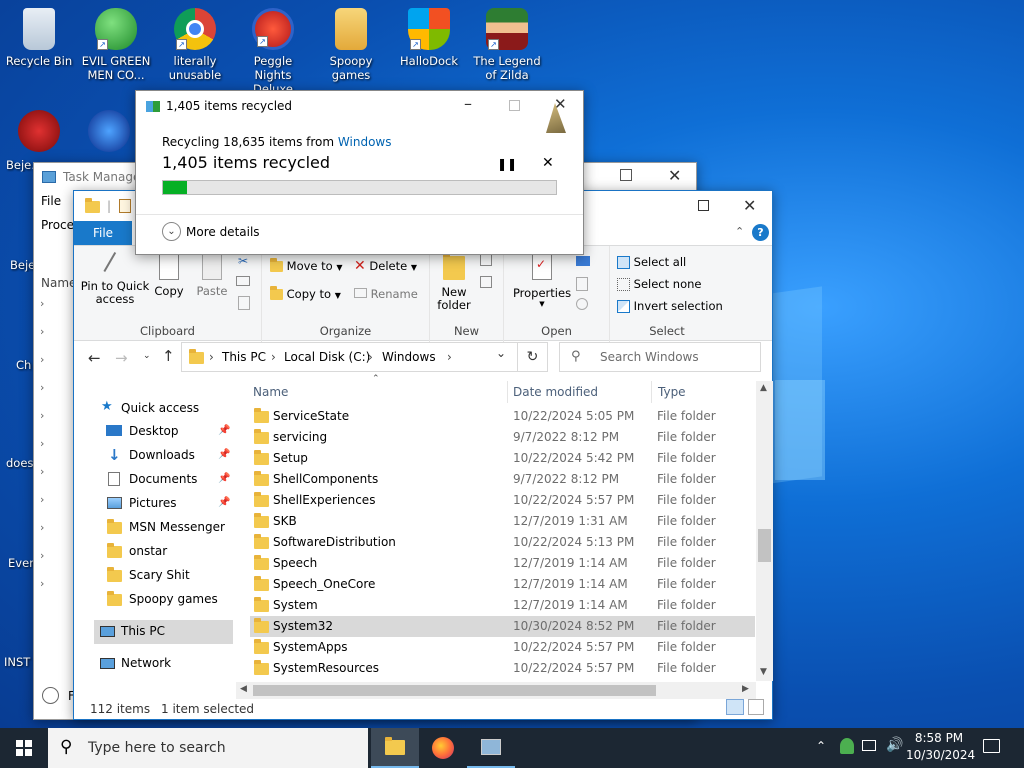 The height and width of the screenshot is (768, 1024). What do you see at coordinates (894, 745) in the screenshot?
I see `volume-icon: 🔊` at bounding box center [894, 745].